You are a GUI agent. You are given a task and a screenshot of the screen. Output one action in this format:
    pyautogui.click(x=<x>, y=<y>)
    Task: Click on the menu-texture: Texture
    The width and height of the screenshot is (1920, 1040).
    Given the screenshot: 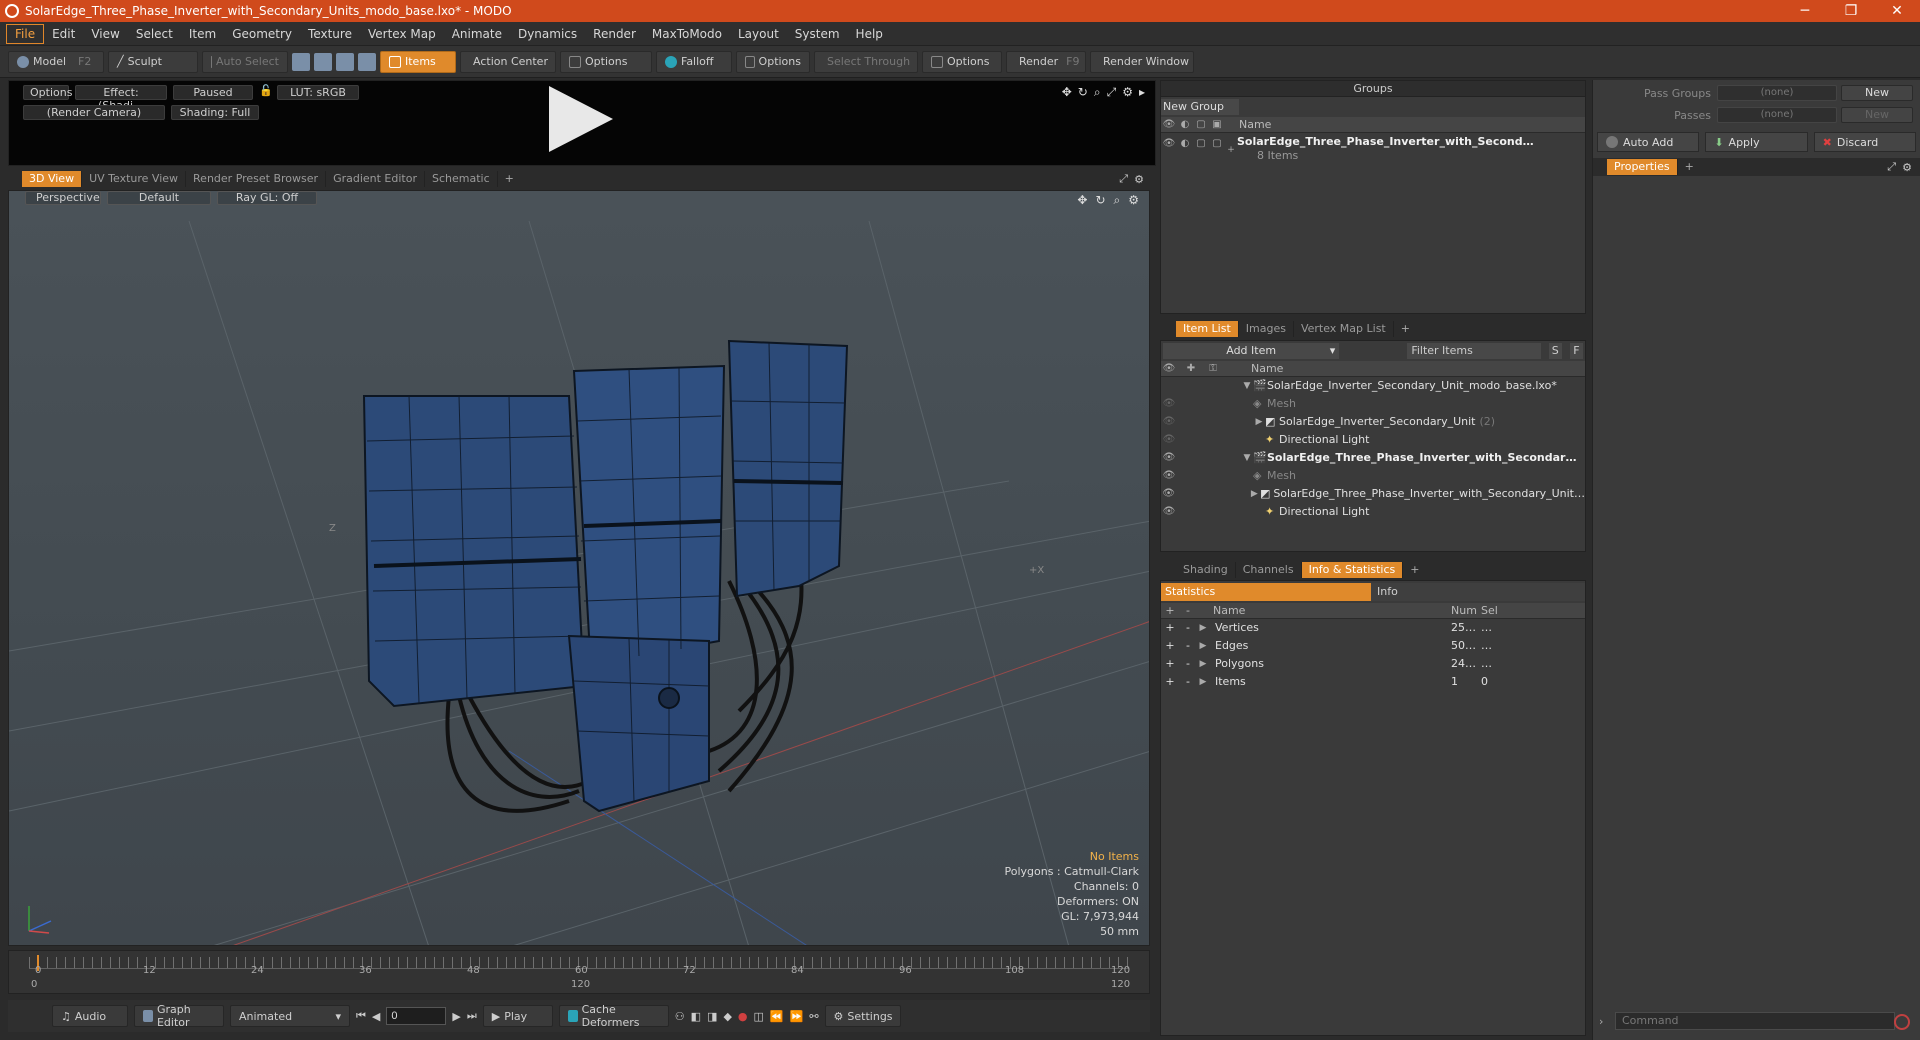 What is the action you would take?
    pyautogui.click(x=330, y=34)
    